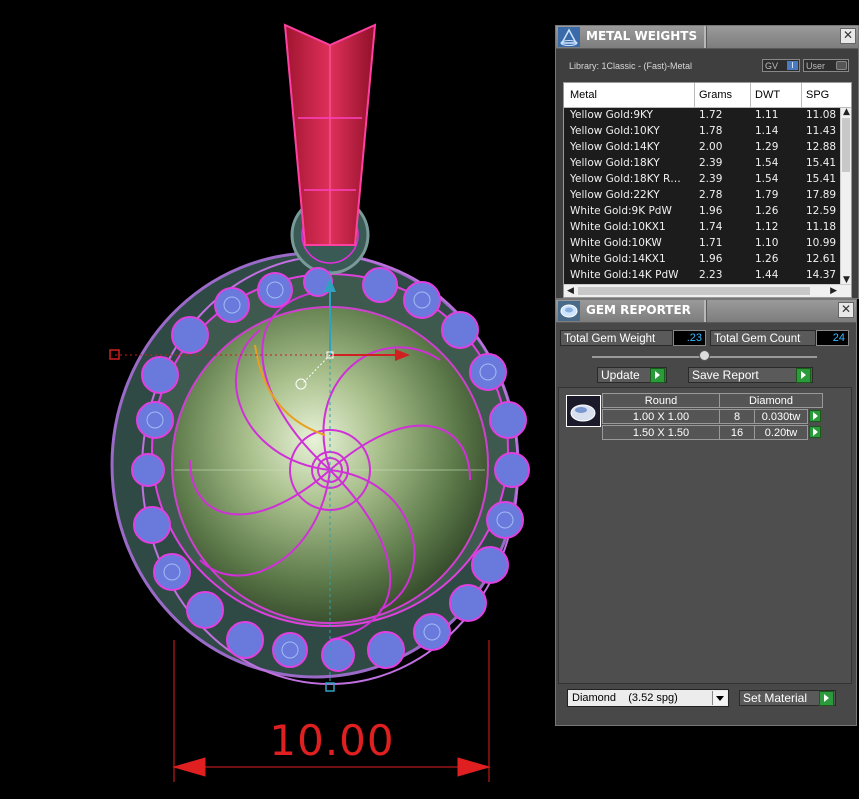  I want to click on table-row: White Gold:10KW 1.71 1.10 10.99, so click(702, 244).